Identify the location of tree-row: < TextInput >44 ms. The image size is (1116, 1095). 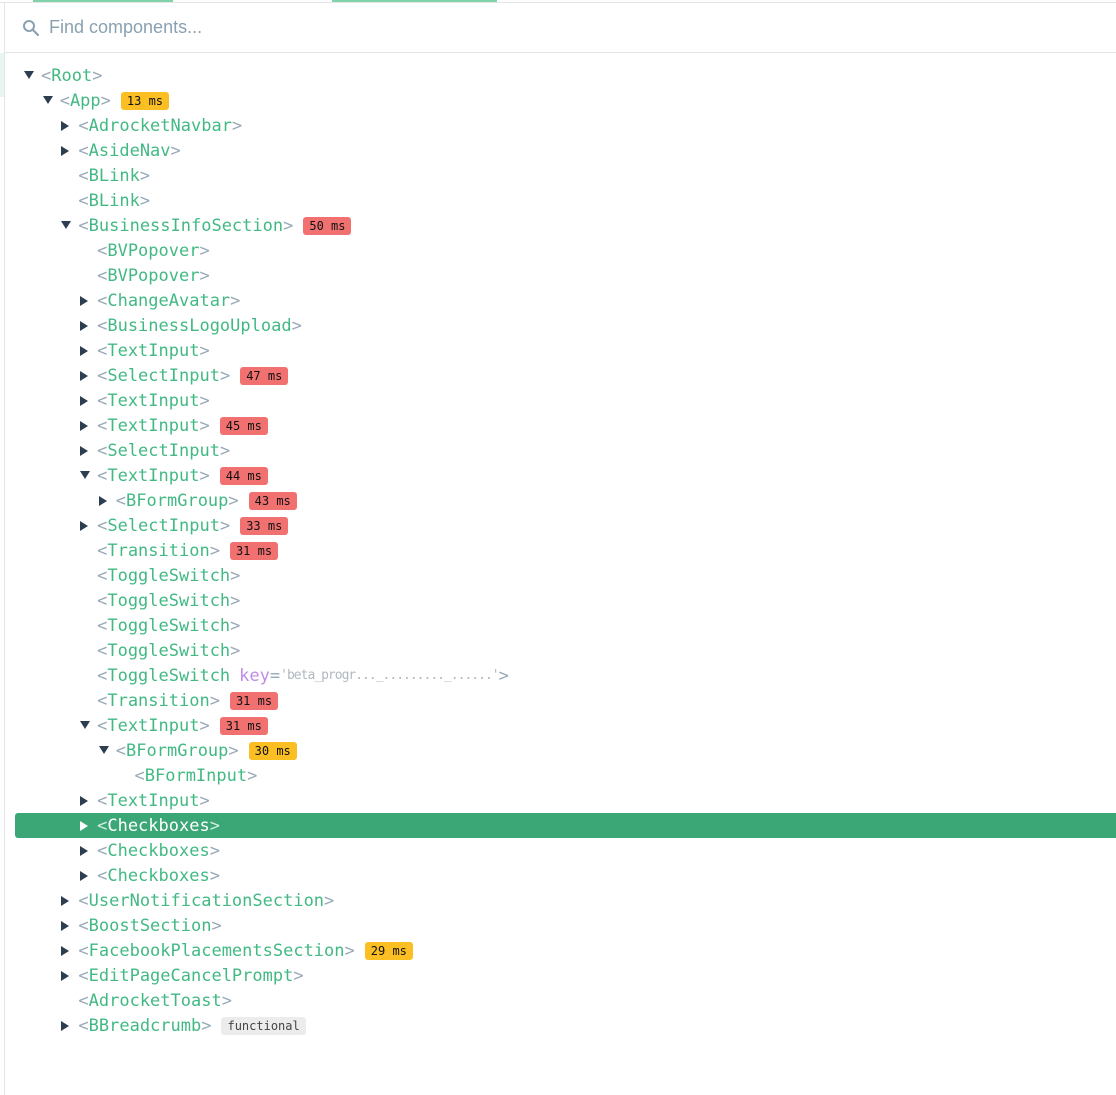
(558, 475).